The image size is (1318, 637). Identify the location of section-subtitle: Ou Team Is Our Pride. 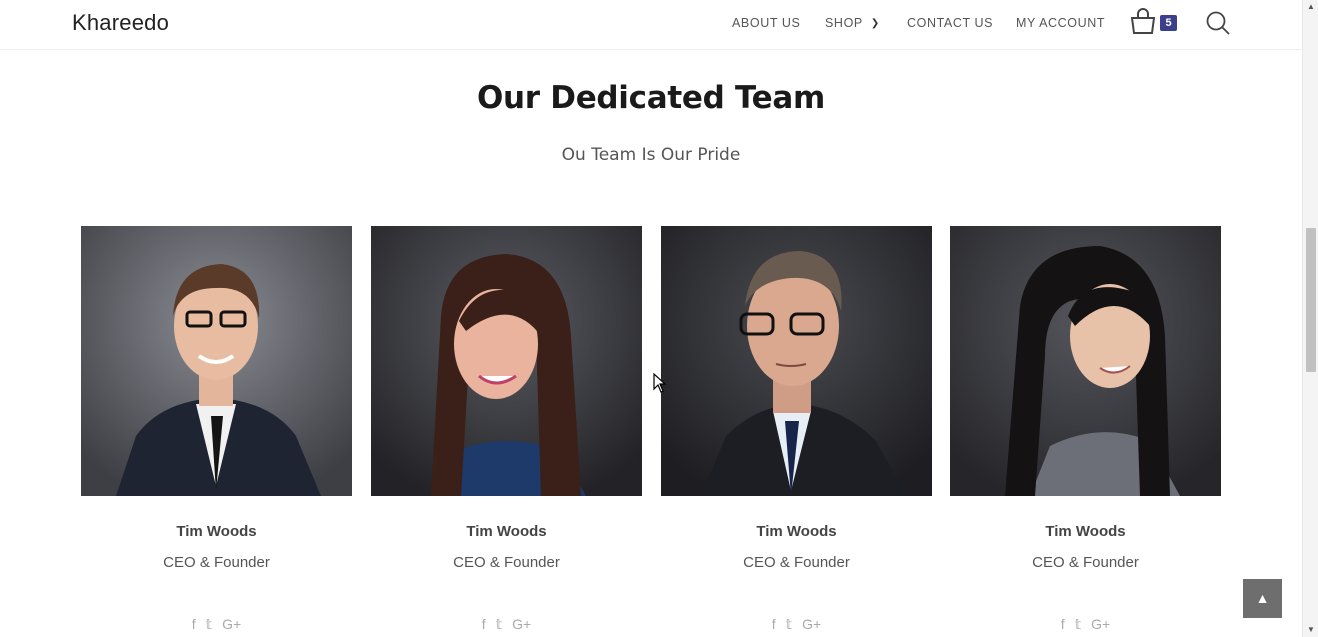
(651, 155).